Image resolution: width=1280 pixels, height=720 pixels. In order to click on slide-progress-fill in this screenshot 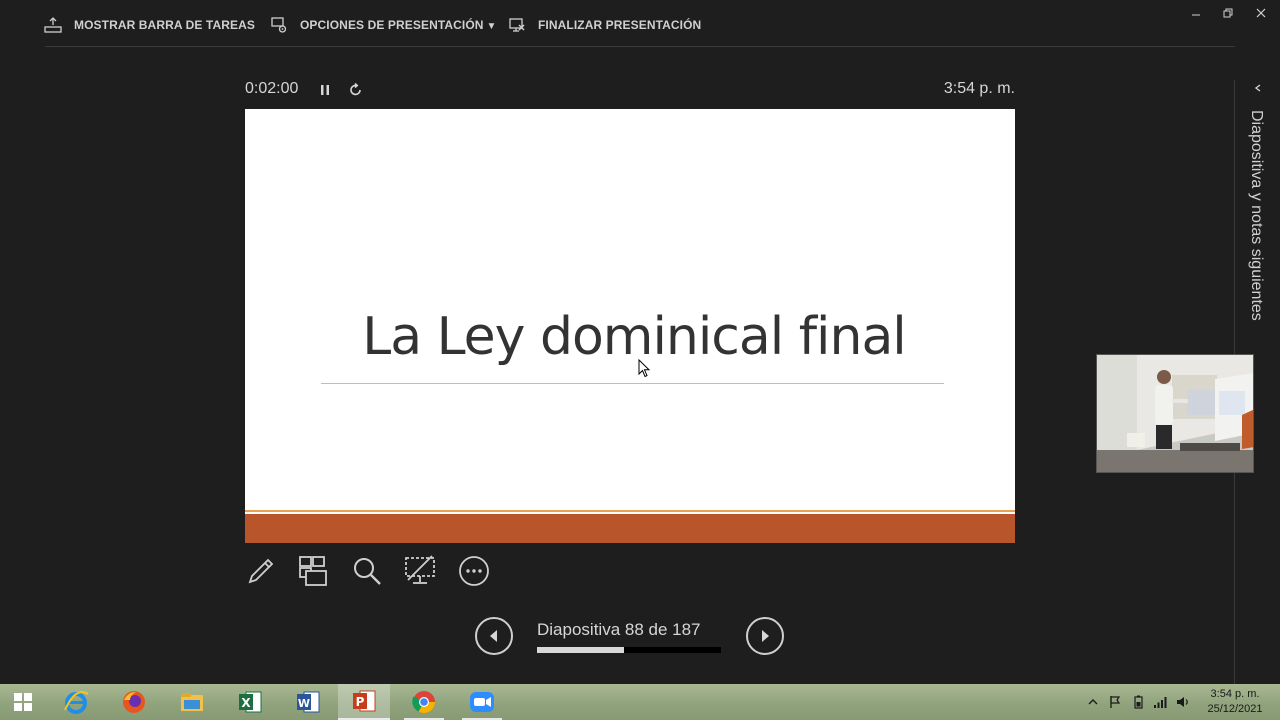, I will do `click(580, 650)`.